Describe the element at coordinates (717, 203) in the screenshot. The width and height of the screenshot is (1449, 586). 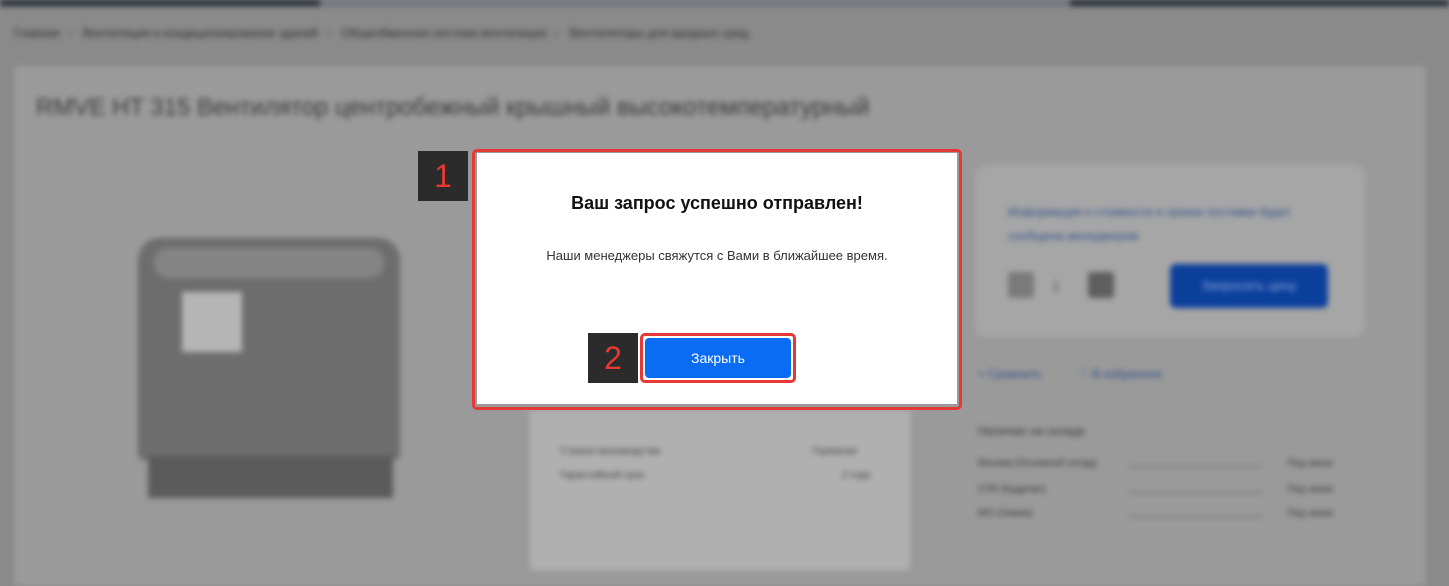
I see `modal-title: Ваш запрос успешно отправлен!` at that location.